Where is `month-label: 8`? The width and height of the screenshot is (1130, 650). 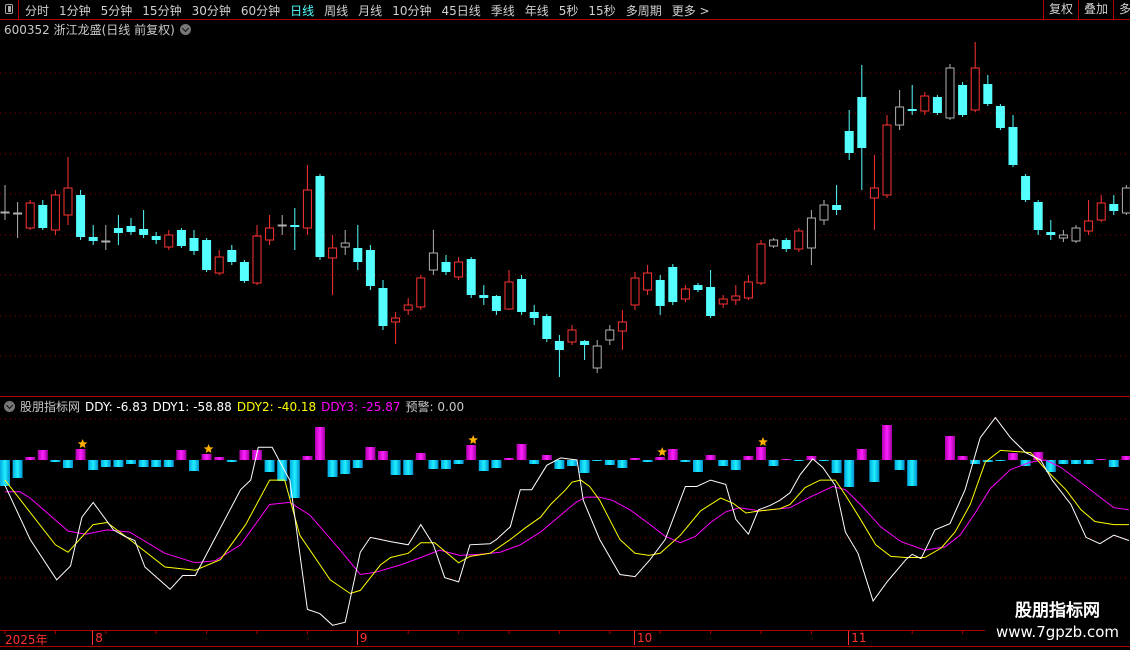 month-label: 8 is located at coordinates (97, 638).